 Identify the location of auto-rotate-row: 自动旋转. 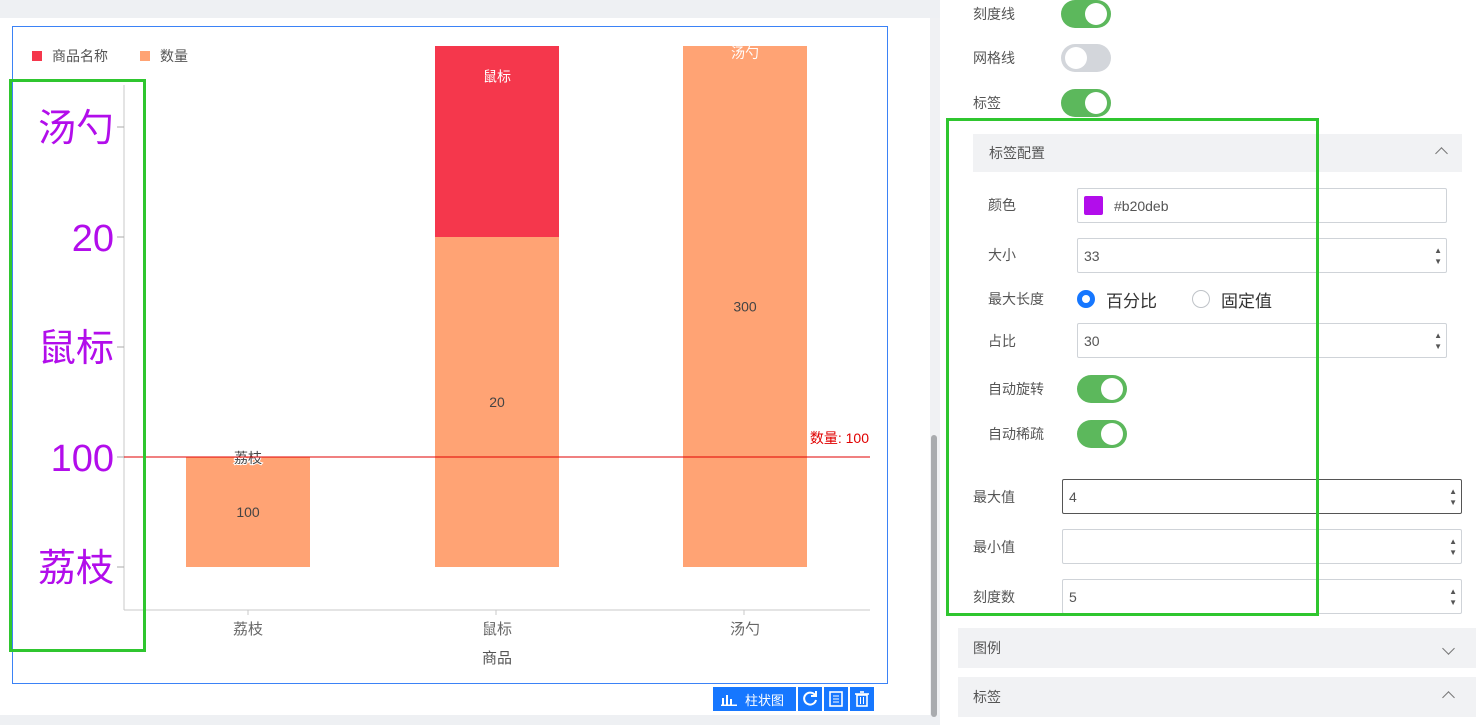
(1057, 389).